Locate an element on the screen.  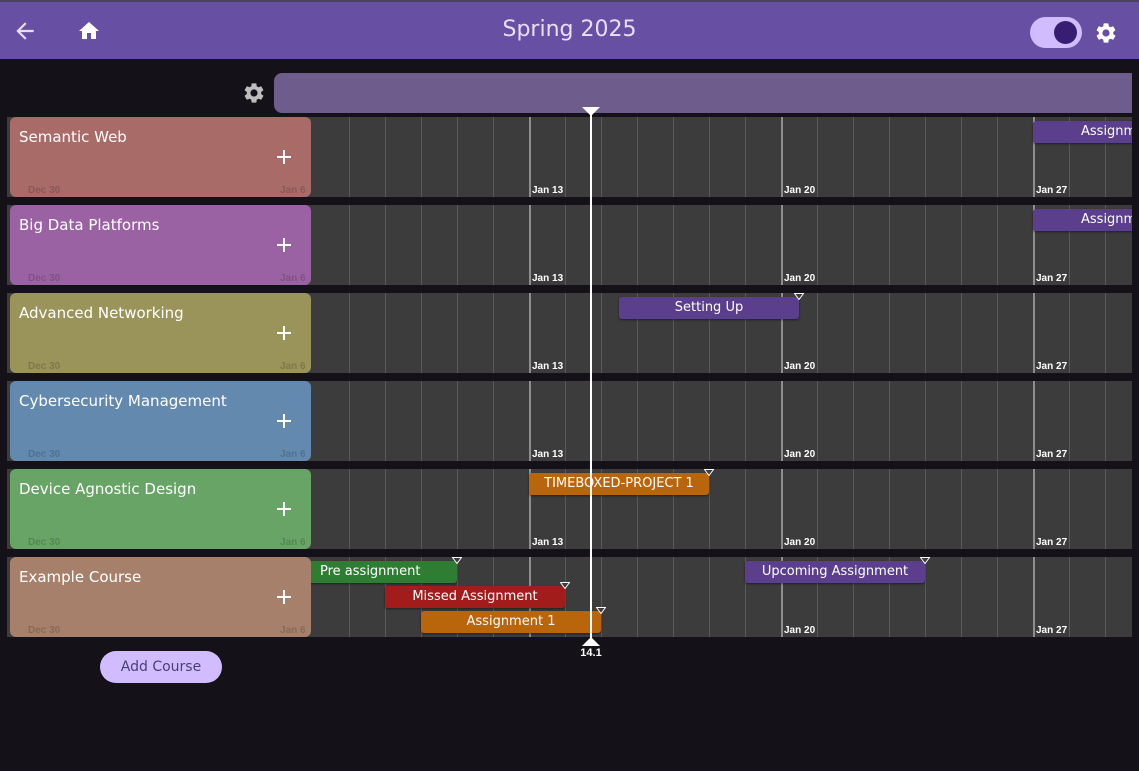
assignment-item: Upcoming Assignment is located at coordinates (835, 572).